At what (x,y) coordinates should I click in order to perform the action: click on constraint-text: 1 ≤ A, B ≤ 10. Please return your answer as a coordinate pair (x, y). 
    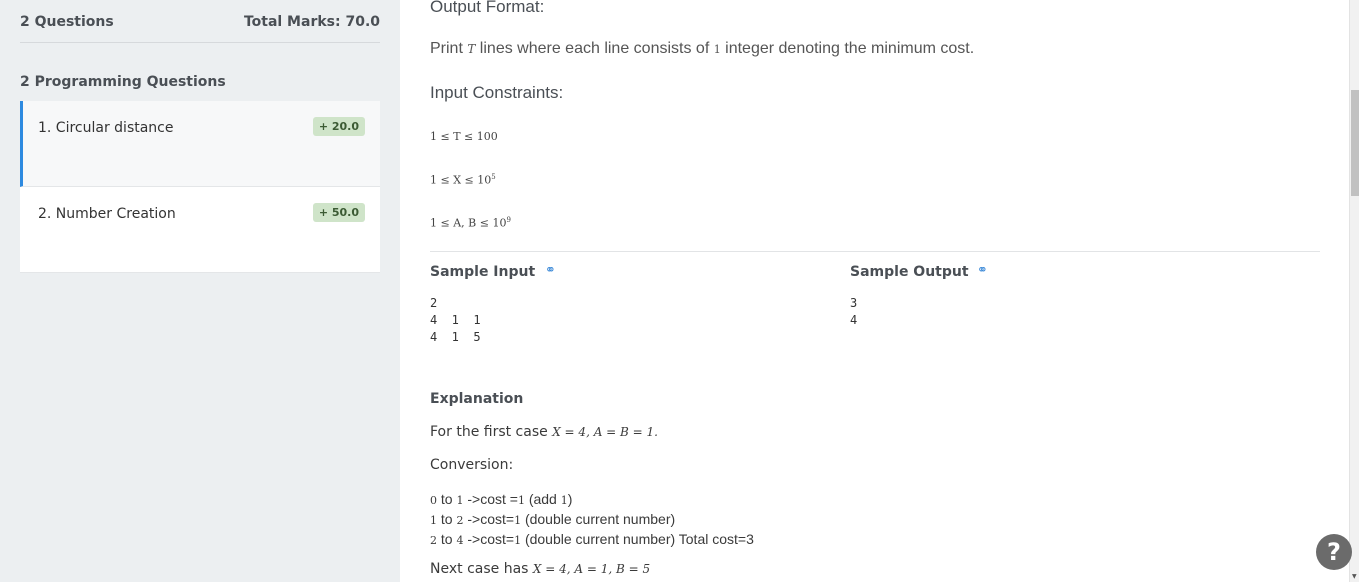
    Looking at the image, I should click on (468, 223).